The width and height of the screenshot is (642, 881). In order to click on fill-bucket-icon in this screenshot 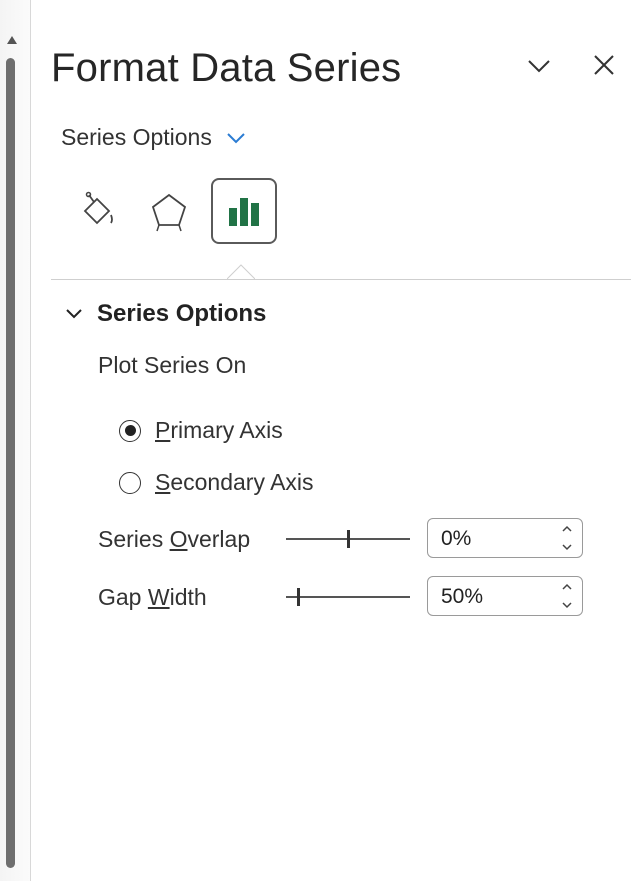, I will do `click(98, 208)`.